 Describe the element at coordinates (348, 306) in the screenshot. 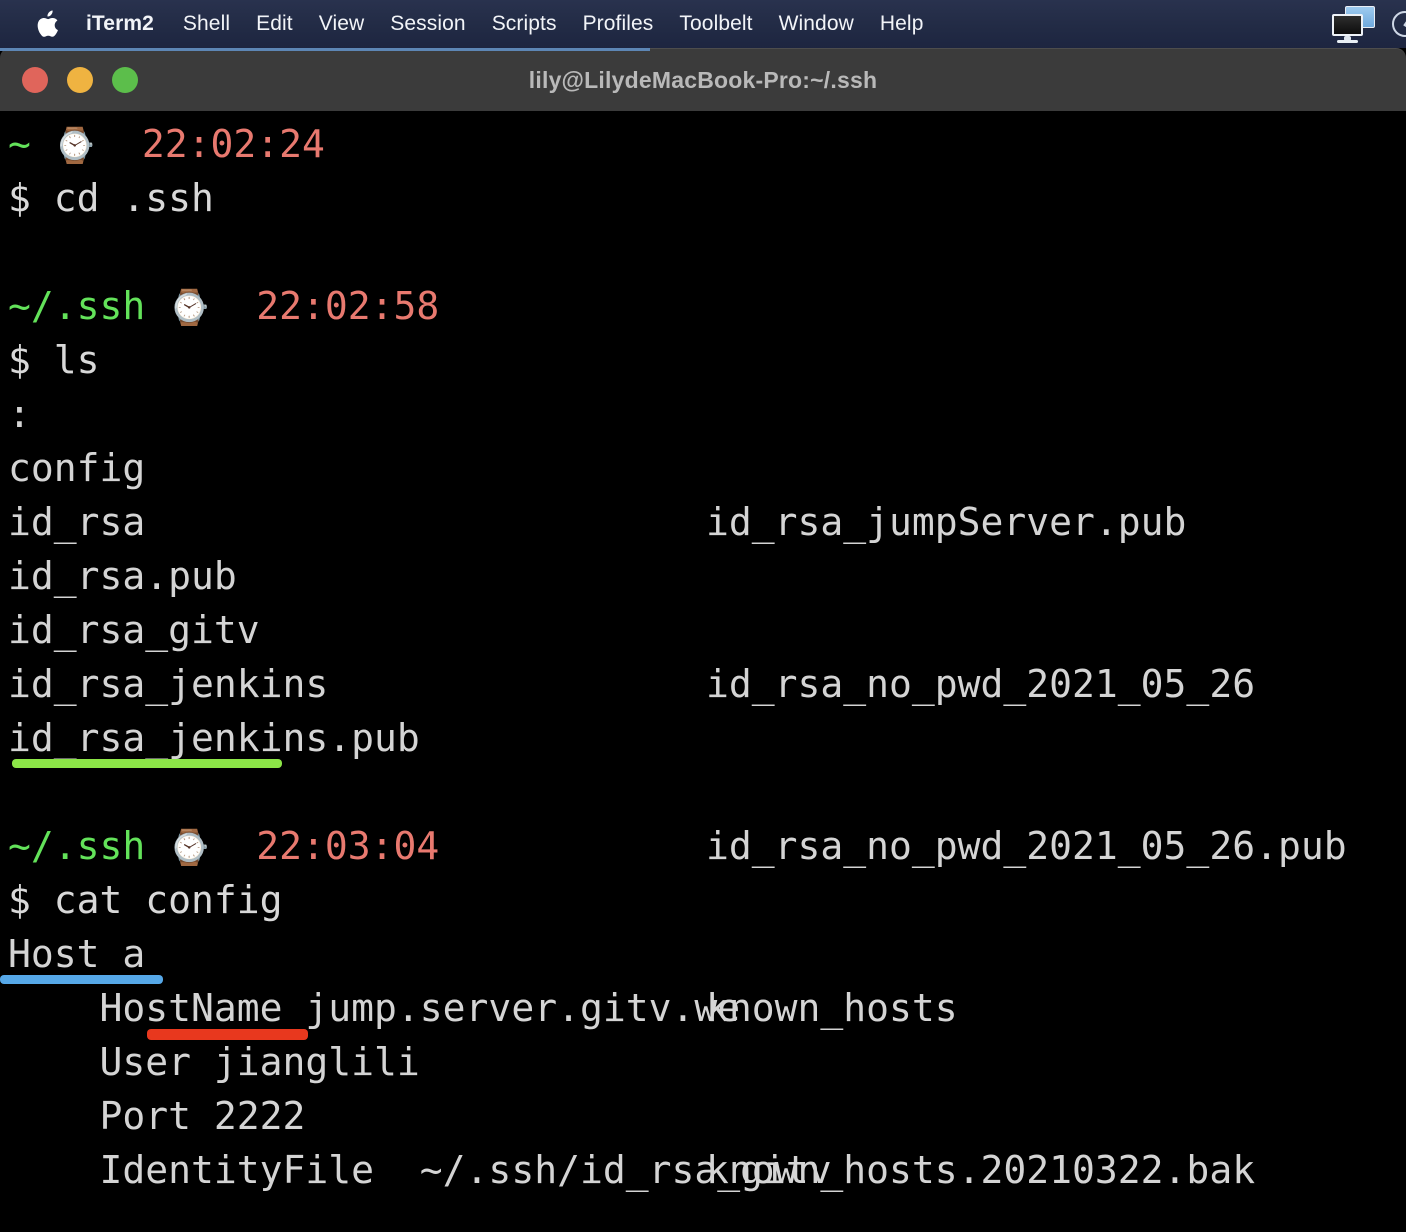

I see `prompt-timestamp: 22:02:58` at that location.